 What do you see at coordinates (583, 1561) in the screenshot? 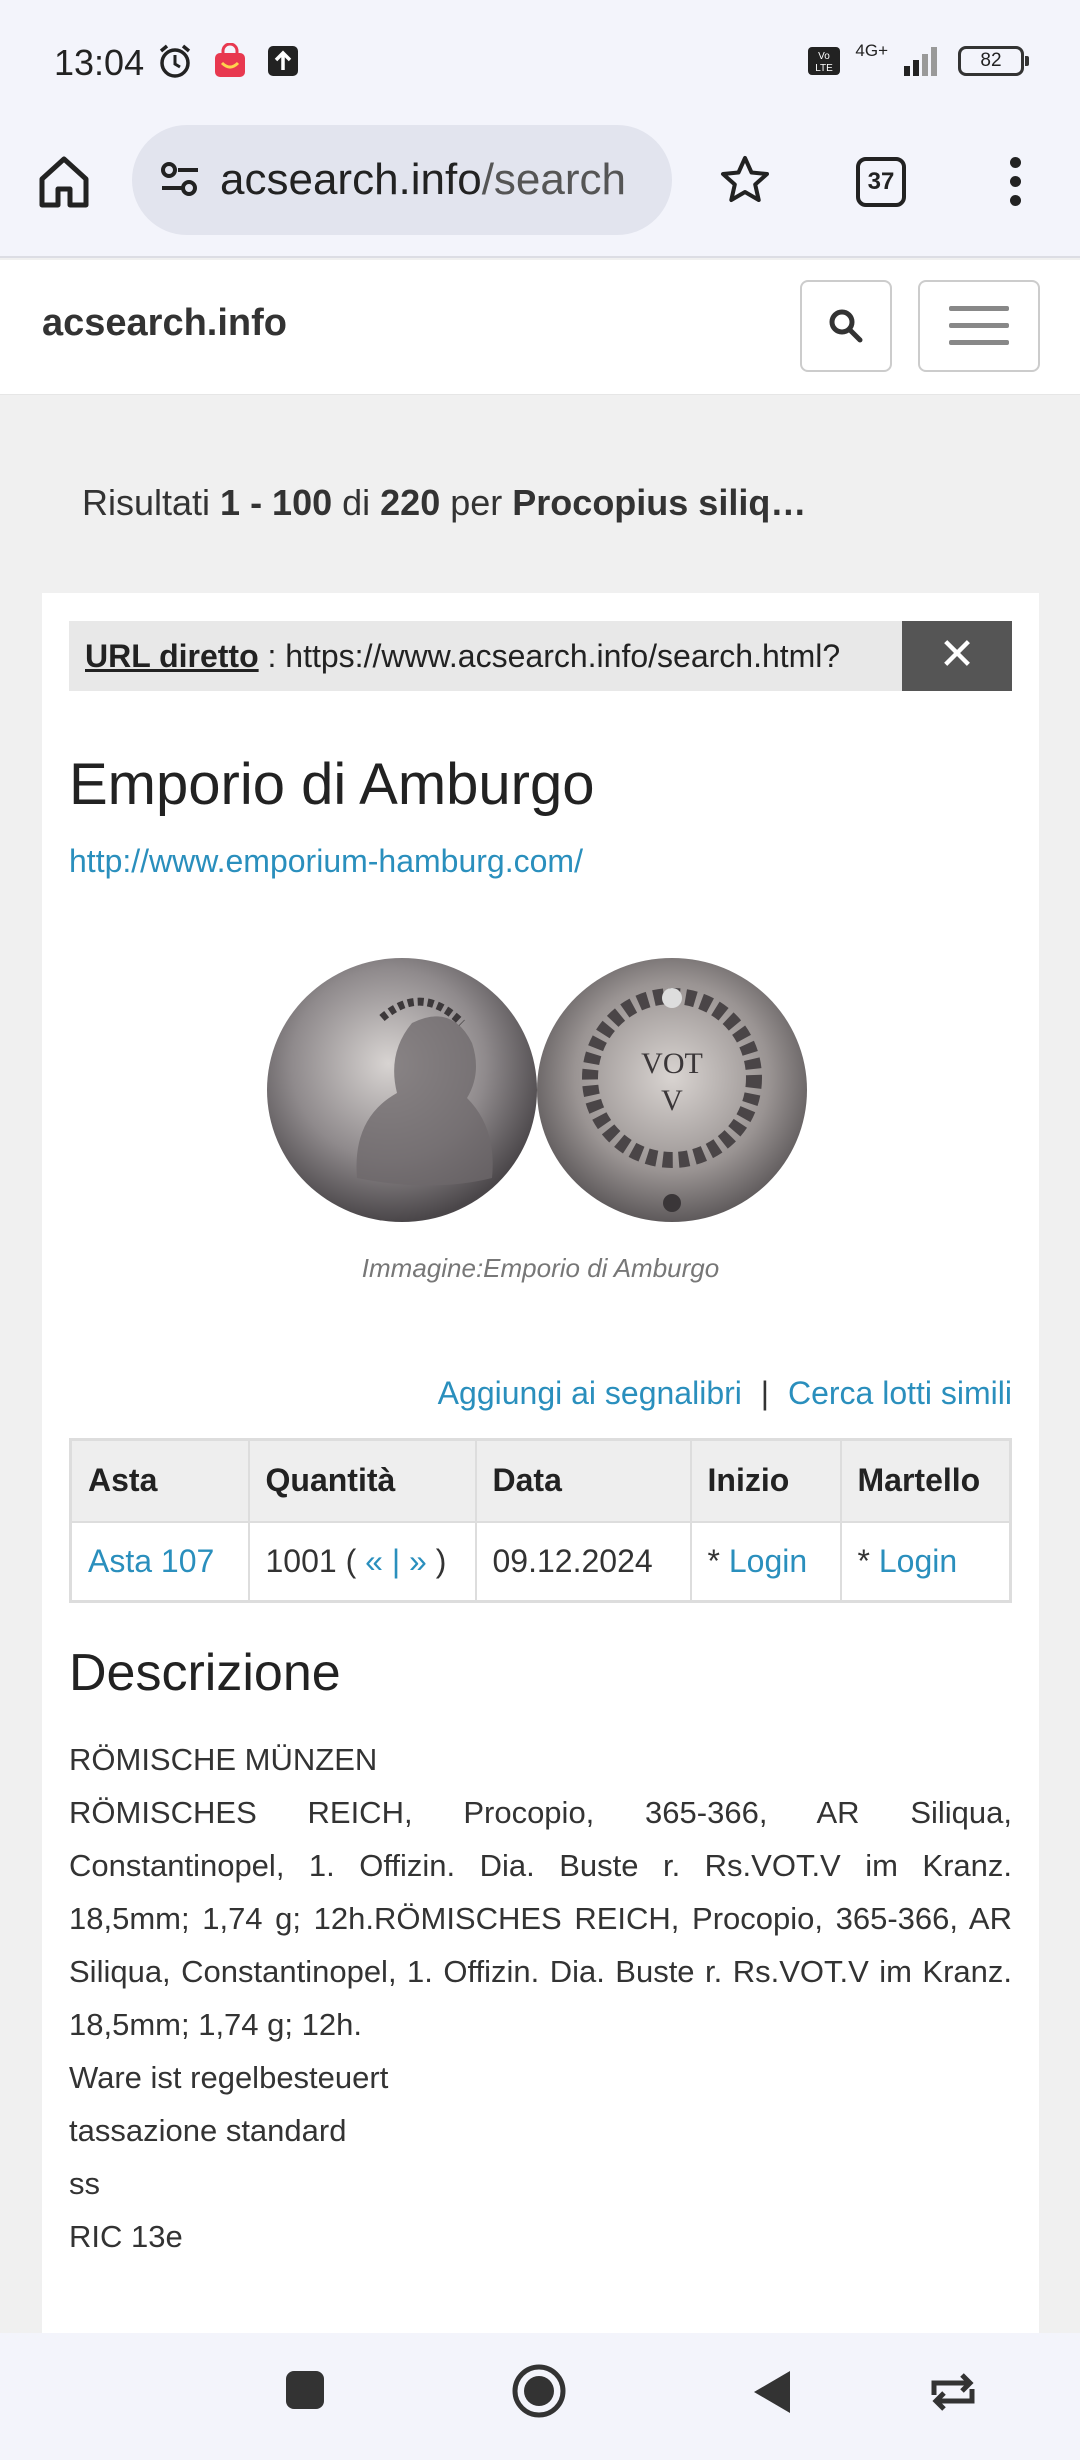
I see `date-cell: 09.12.2024` at bounding box center [583, 1561].